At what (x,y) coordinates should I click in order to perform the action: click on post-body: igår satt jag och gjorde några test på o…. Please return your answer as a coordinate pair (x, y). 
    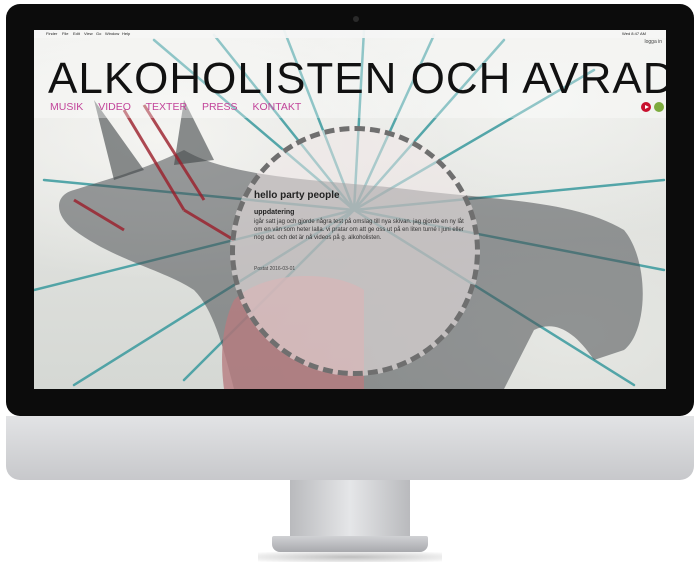
    Looking at the image, I should click on (359, 230).